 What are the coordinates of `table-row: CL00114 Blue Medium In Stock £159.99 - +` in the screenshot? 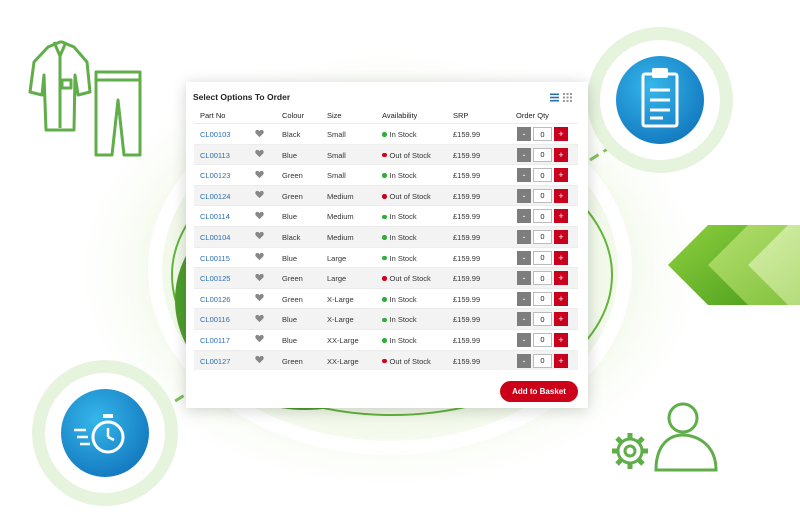 It's located at (386, 215).